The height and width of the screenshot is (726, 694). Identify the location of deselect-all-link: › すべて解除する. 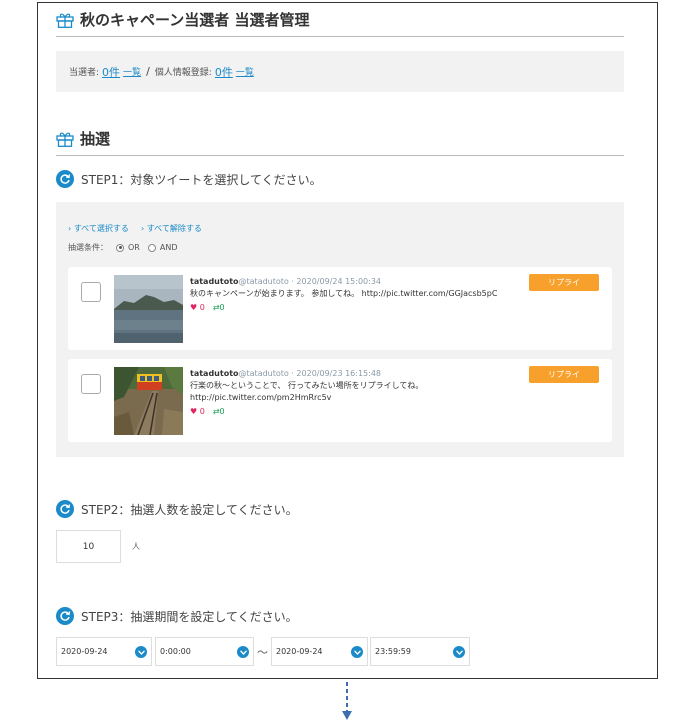
(171, 228).